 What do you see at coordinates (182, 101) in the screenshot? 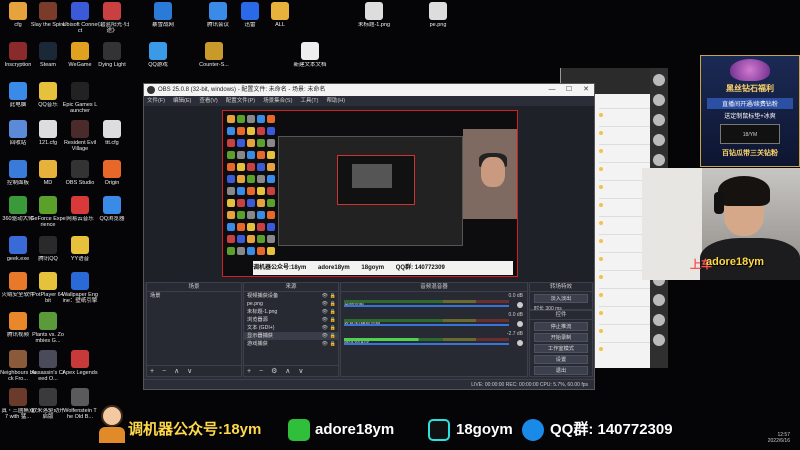
I see `menu-edit: 编辑(E)` at bounding box center [182, 101].